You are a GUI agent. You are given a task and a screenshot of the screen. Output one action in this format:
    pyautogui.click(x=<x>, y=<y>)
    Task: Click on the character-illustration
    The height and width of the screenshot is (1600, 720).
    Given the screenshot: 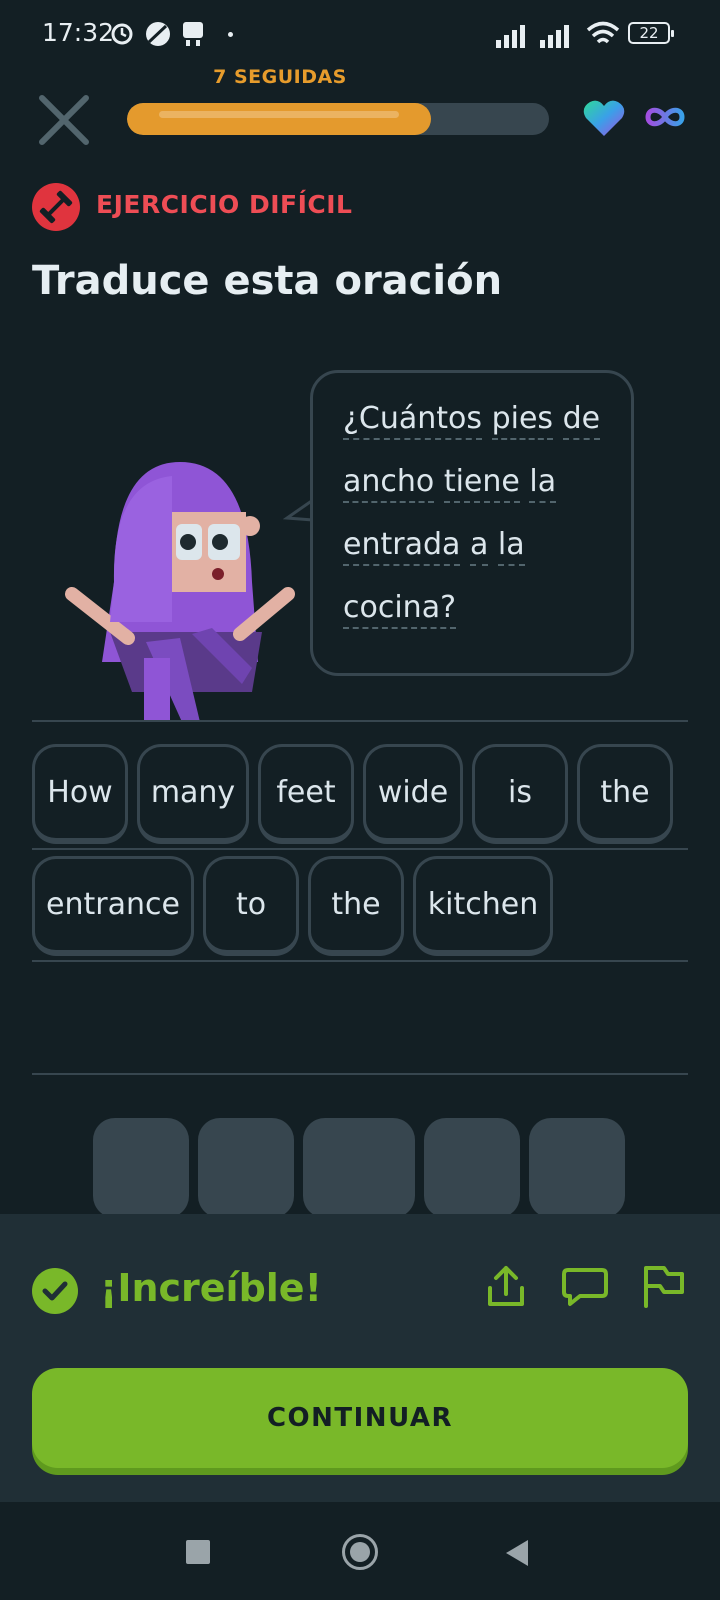 What is the action you would take?
    pyautogui.click(x=180, y=592)
    